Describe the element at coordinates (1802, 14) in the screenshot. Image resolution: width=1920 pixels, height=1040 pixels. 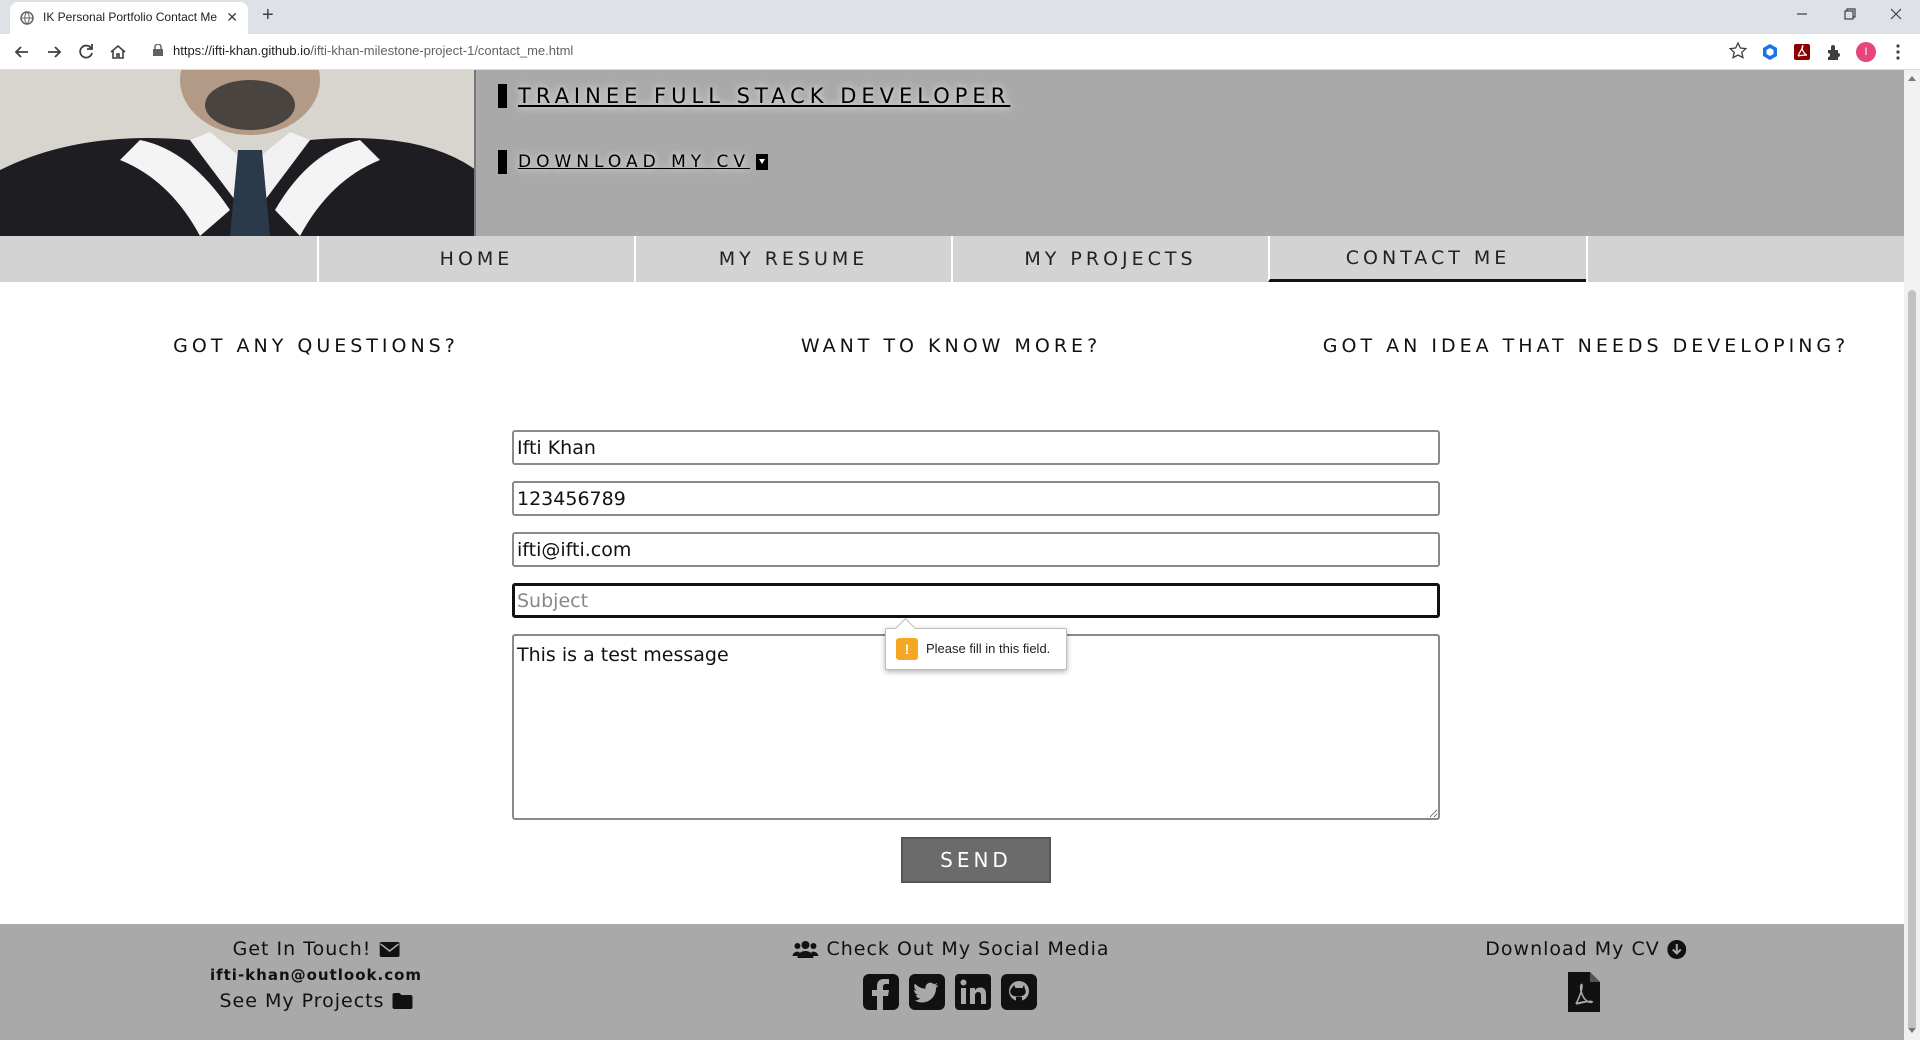
I see `minimize-icon` at that location.